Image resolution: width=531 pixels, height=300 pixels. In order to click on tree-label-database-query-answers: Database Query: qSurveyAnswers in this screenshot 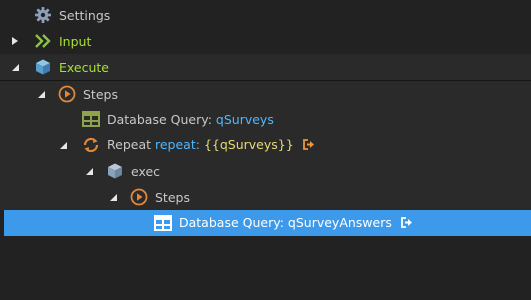, I will do `click(296, 223)`.